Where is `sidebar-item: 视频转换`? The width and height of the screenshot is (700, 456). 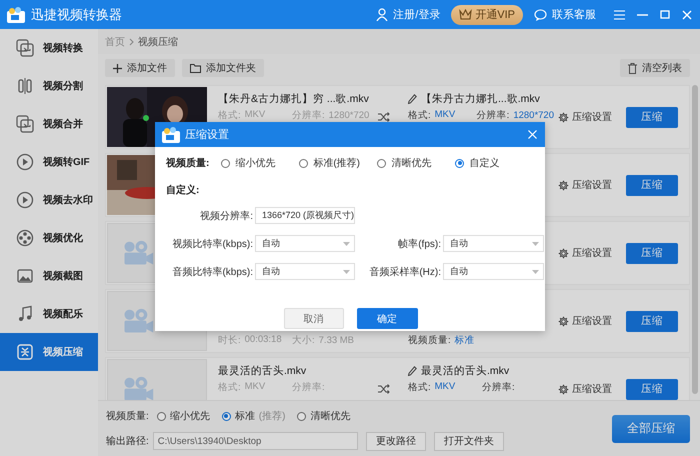
sidebar-item: 视频转换 is located at coordinates (49, 48).